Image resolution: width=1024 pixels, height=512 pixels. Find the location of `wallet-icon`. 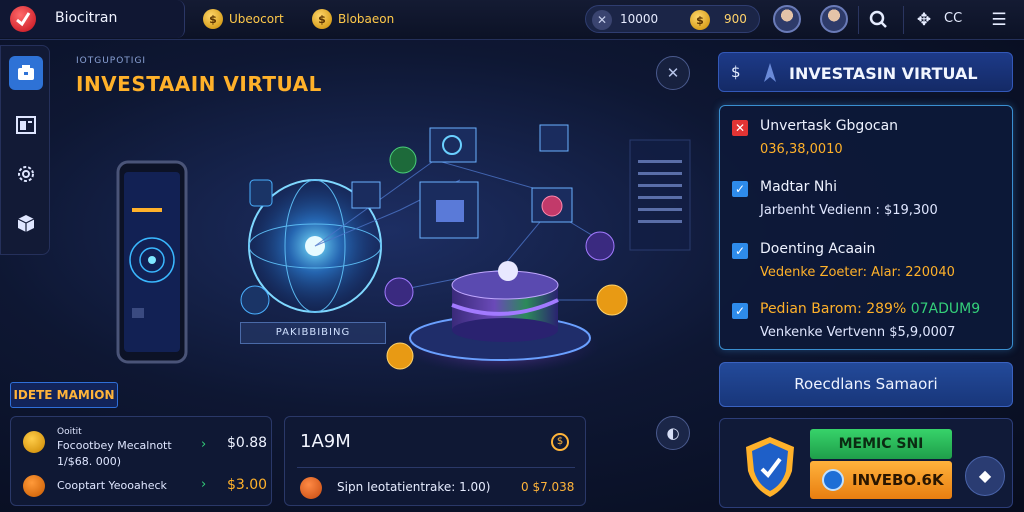

wallet-icon is located at coordinates (26, 72).